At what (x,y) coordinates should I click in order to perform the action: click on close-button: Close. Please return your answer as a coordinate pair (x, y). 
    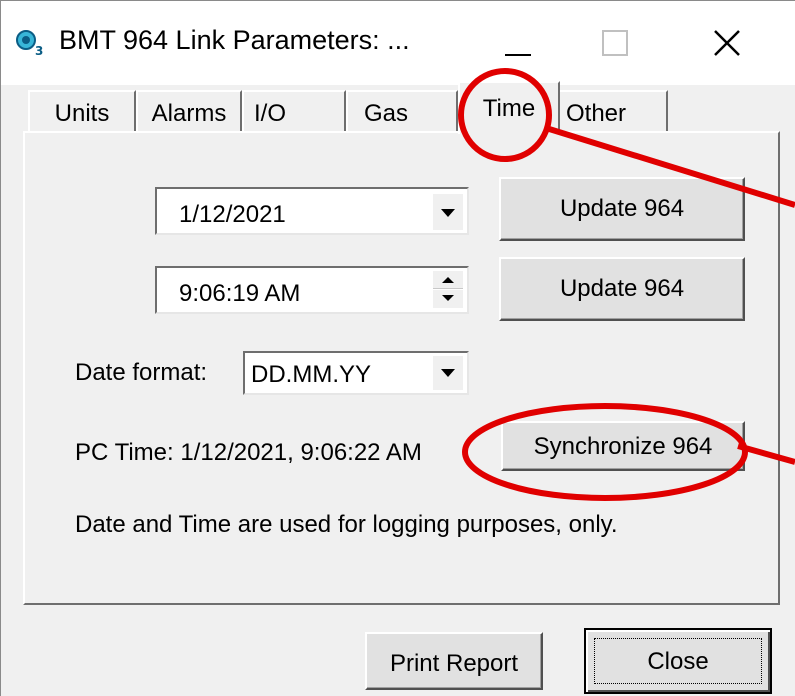
    Looking at the image, I should click on (678, 661).